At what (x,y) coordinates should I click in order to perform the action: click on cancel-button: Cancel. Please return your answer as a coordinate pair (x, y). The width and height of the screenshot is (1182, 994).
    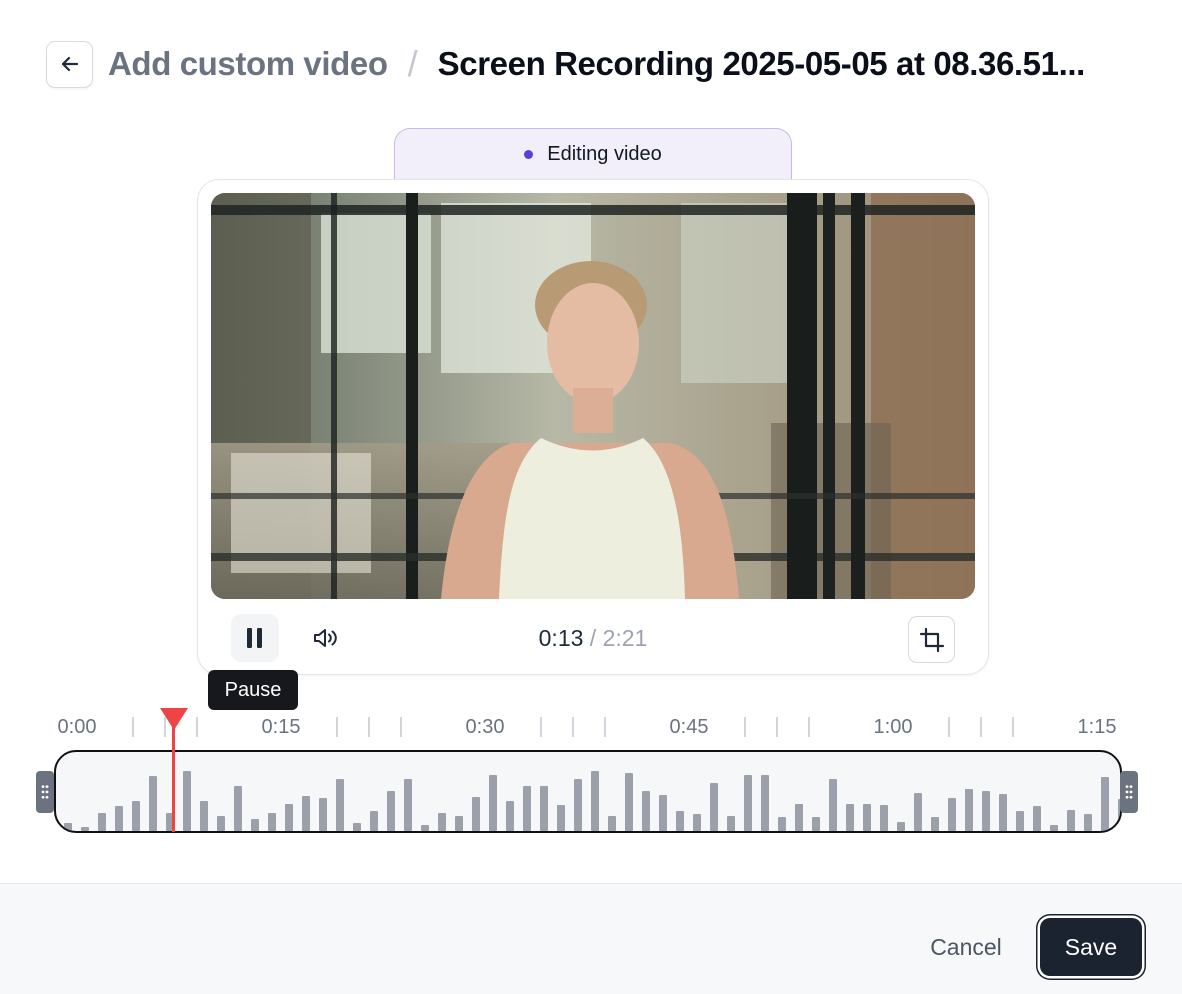
    Looking at the image, I should click on (966, 947).